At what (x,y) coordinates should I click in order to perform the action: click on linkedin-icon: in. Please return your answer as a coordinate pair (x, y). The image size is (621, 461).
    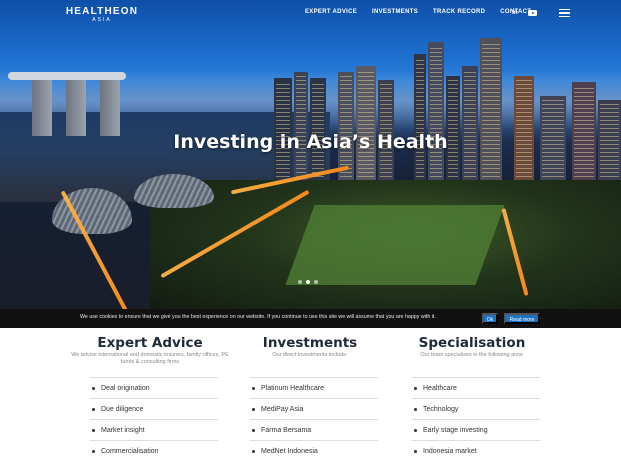
    Looking at the image, I should click on (515, 12).